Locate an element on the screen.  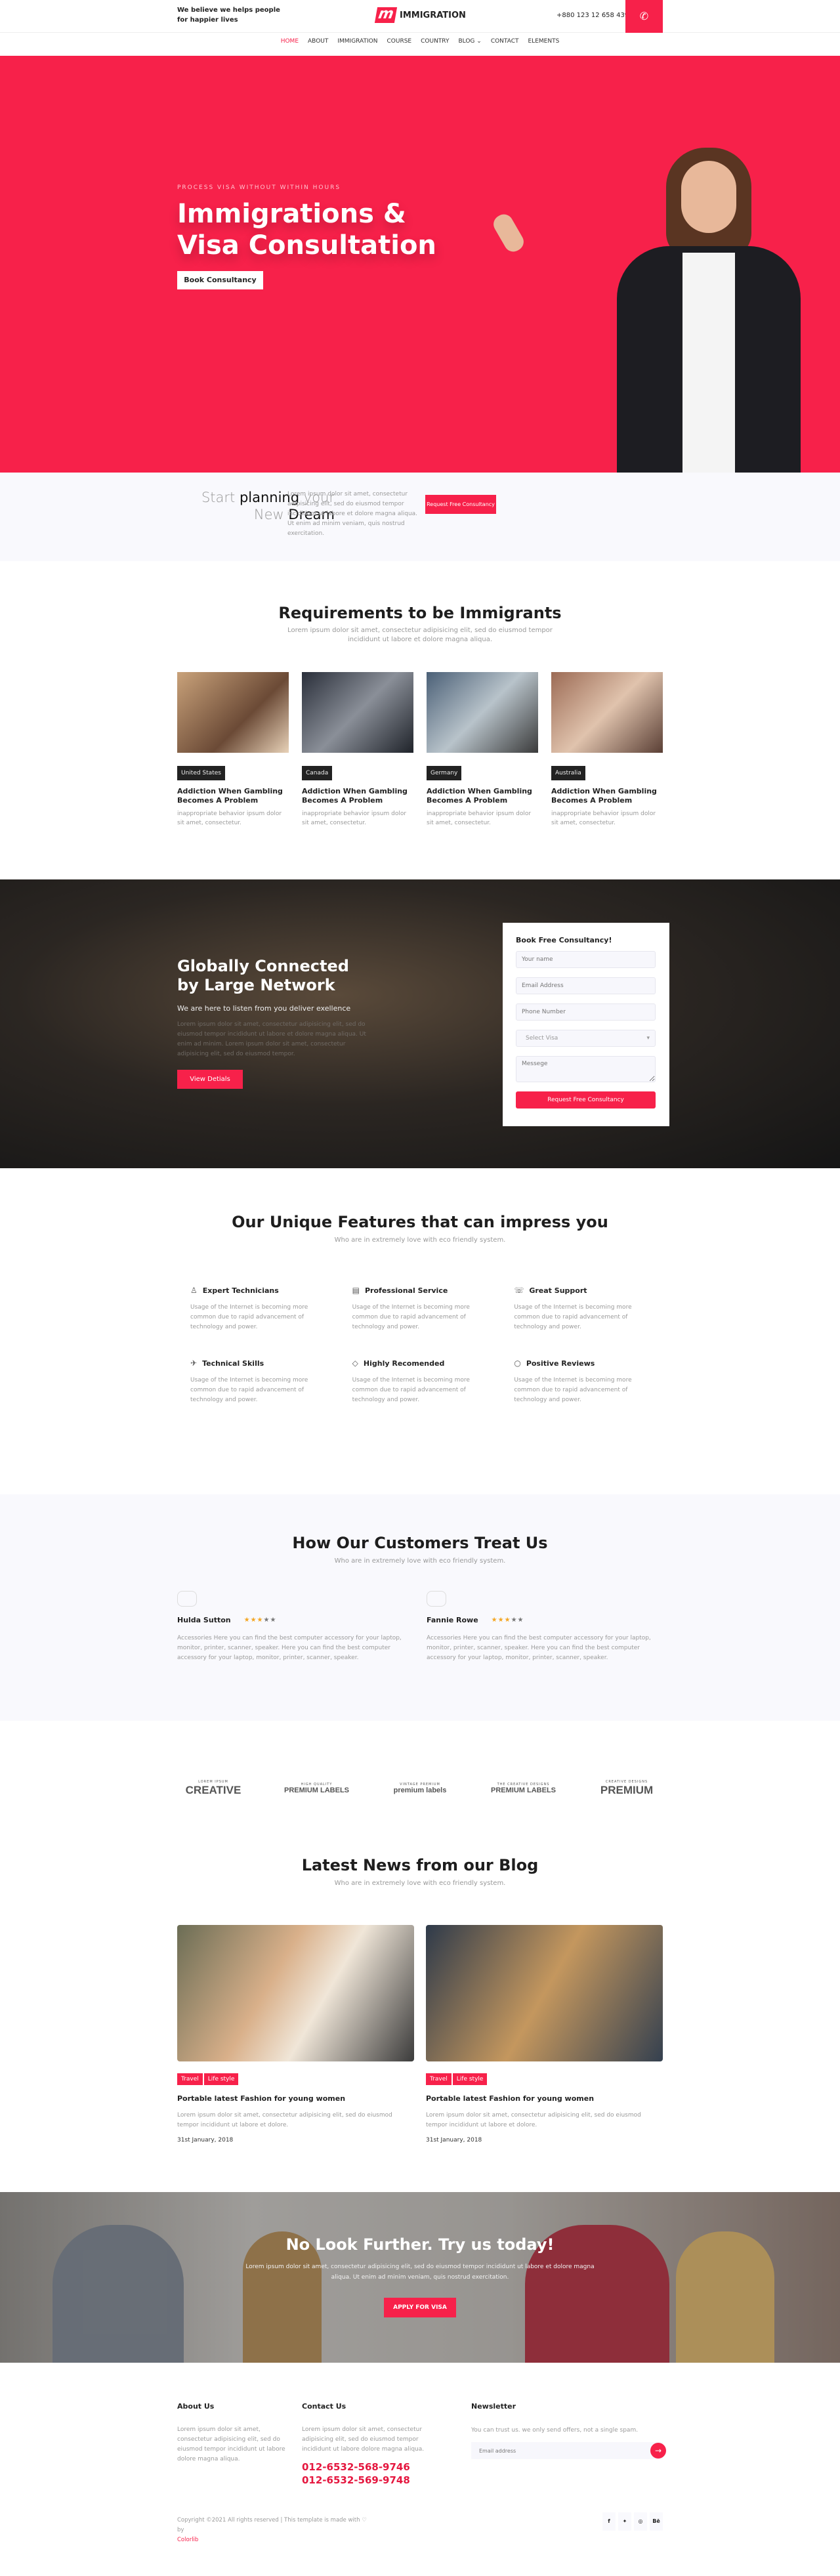
contact-phone: 012-6532-568-9746 is located at coordinates (372, 2467).